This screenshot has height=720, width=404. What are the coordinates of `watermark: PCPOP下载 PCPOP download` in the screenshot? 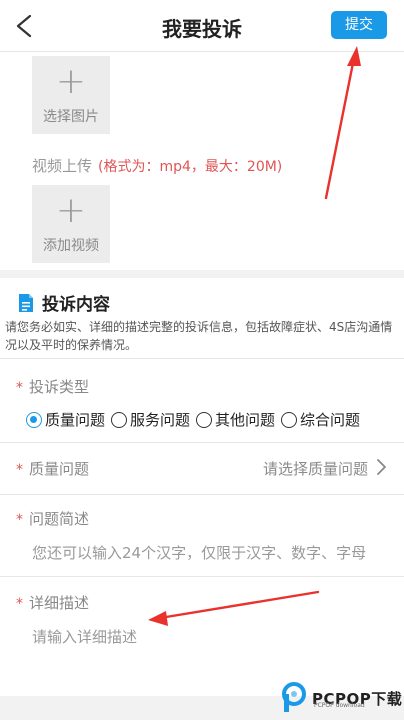 It's located at (341, 698).